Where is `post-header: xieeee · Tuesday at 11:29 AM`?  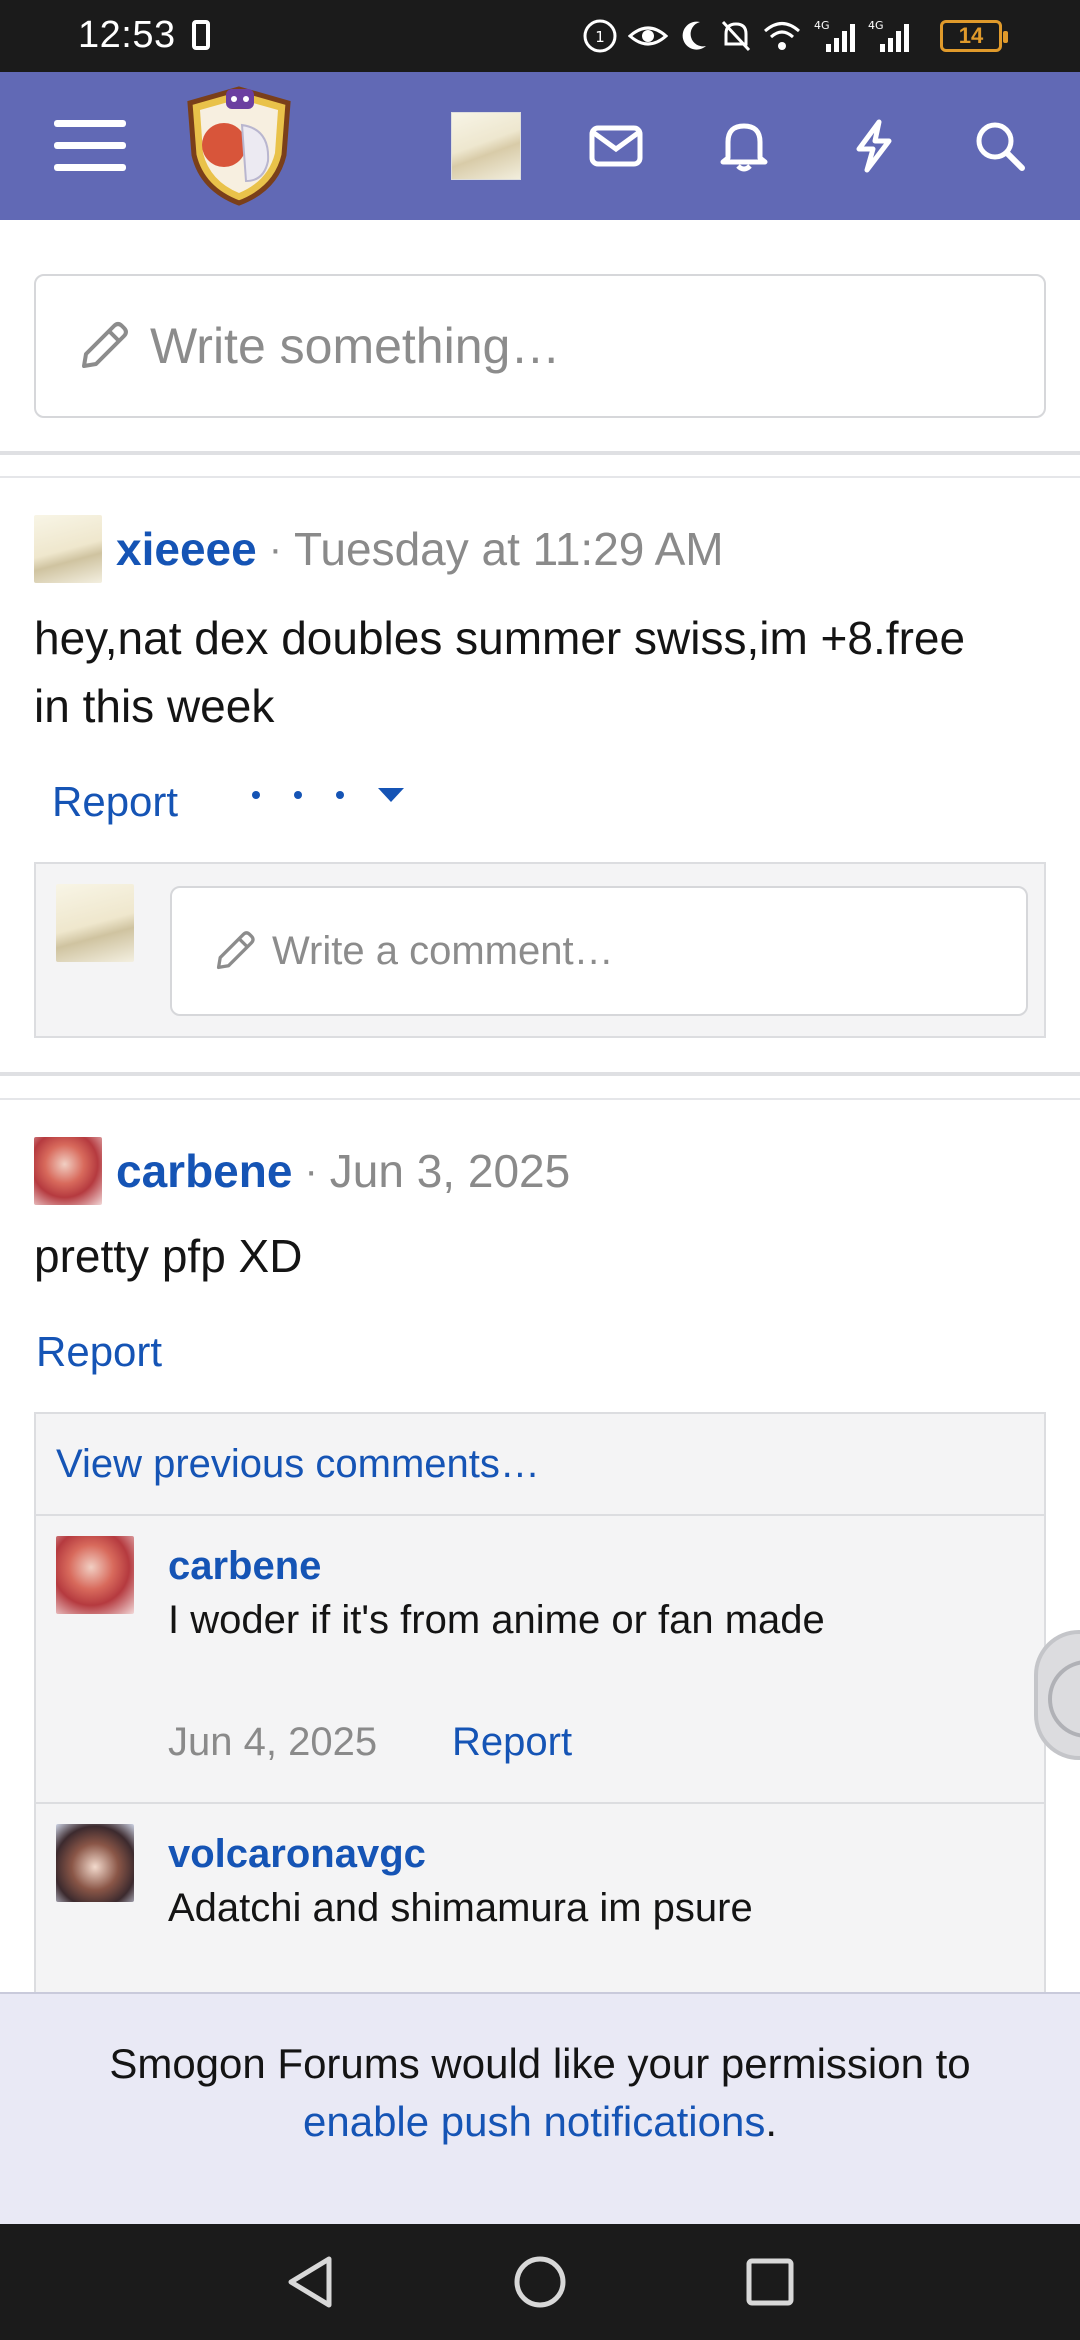 post-header: xieeee · Tuesday at 11:29 AM is located at coordinates (379, 549).